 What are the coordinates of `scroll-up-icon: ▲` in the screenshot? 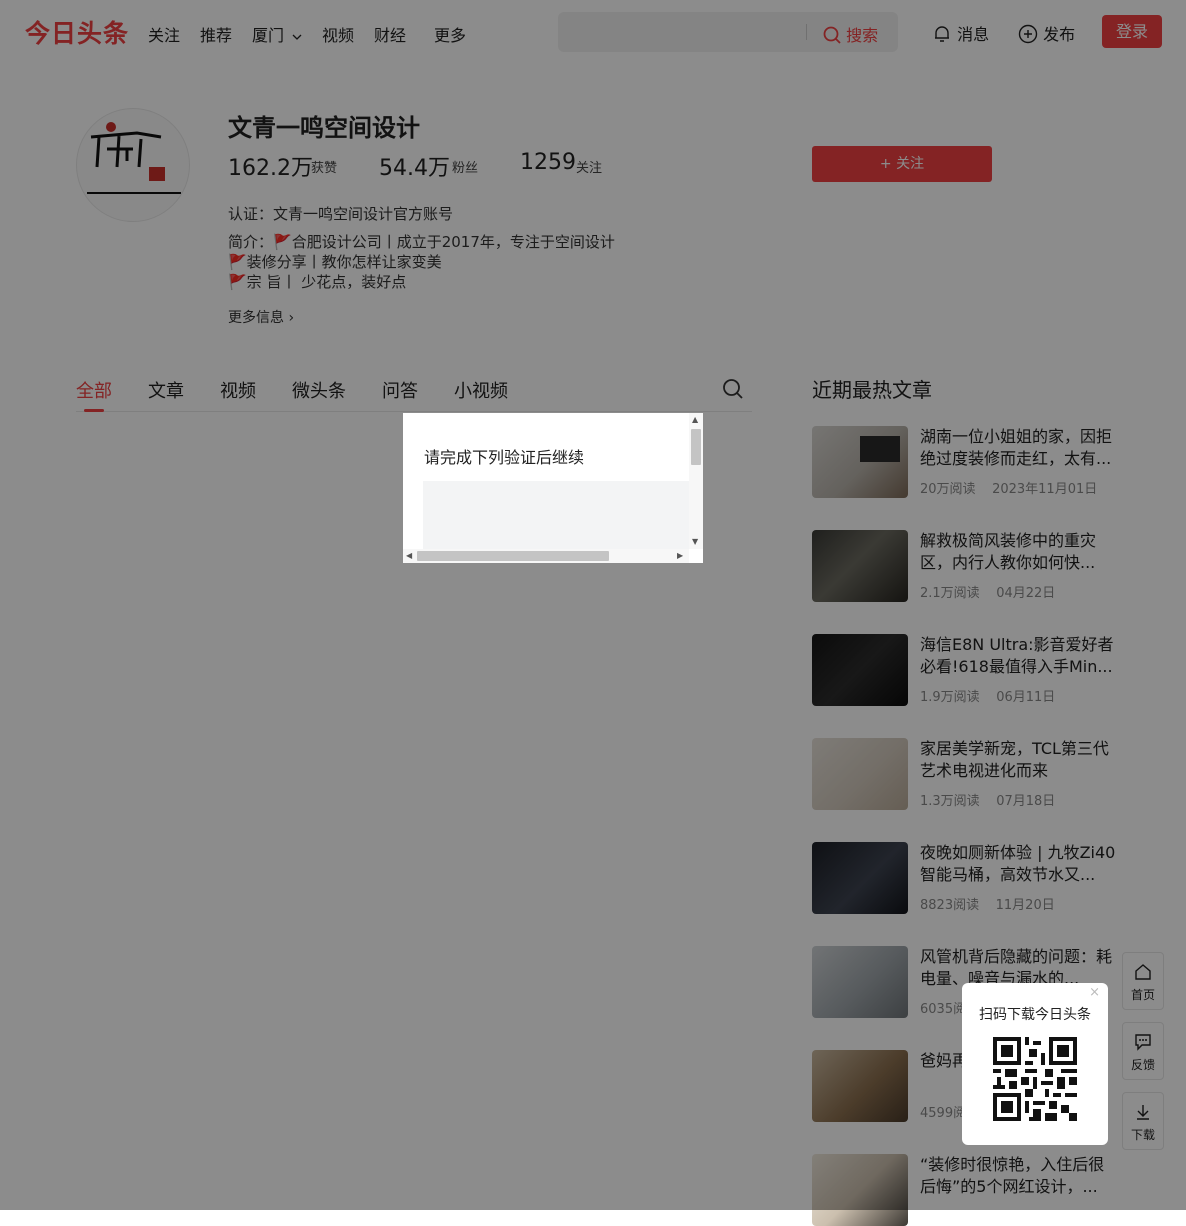 It's located at (695, 419).